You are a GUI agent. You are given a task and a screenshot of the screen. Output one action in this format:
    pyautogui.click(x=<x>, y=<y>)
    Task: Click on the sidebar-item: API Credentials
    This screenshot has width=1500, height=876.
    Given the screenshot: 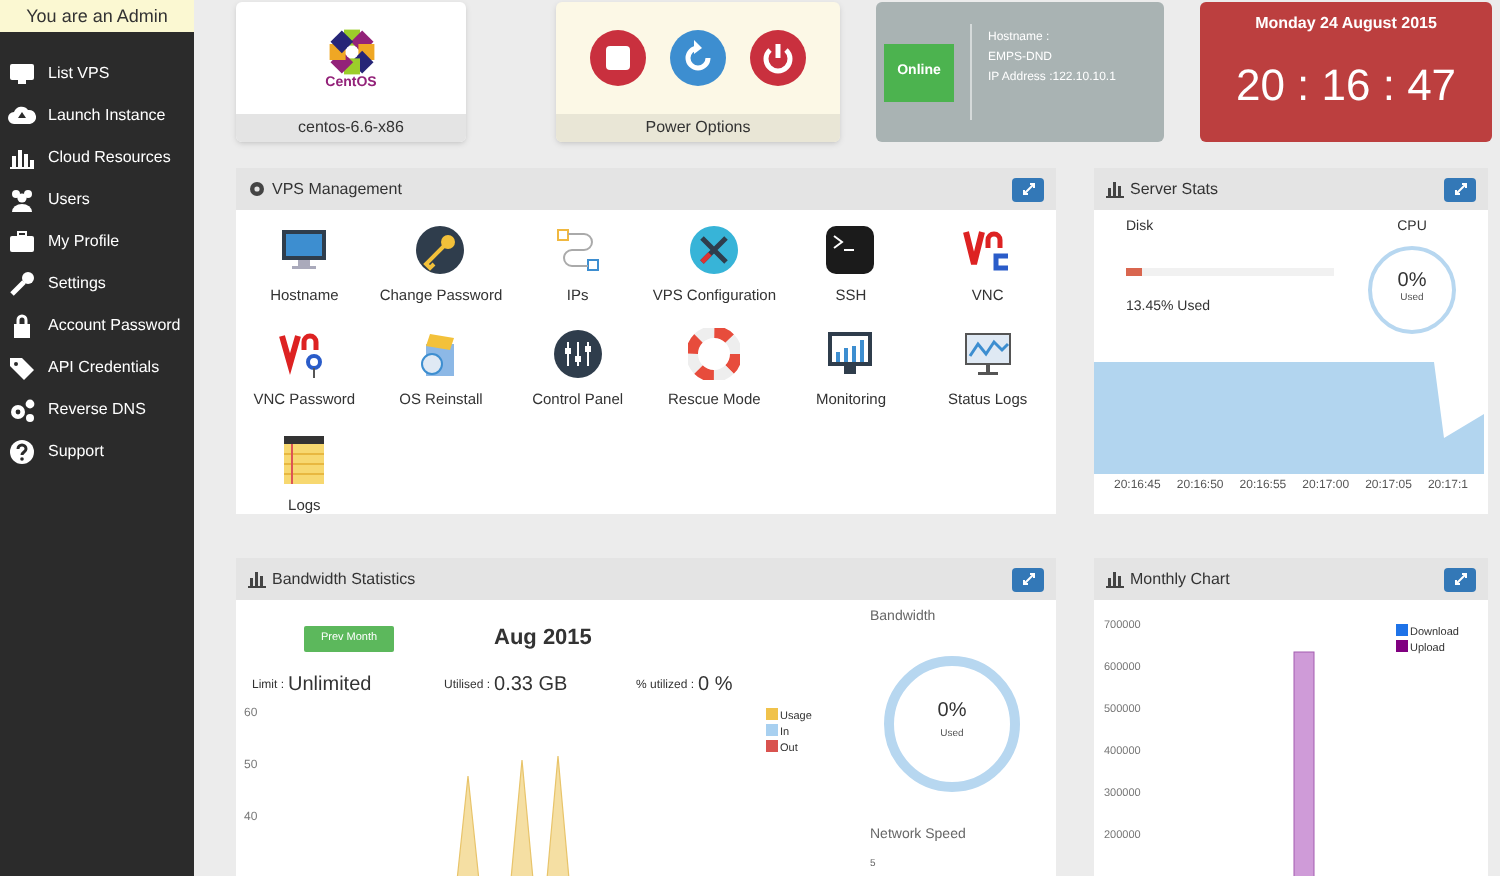 What is the action you would take?
    pyautogui.click(x=97, y=367)
    